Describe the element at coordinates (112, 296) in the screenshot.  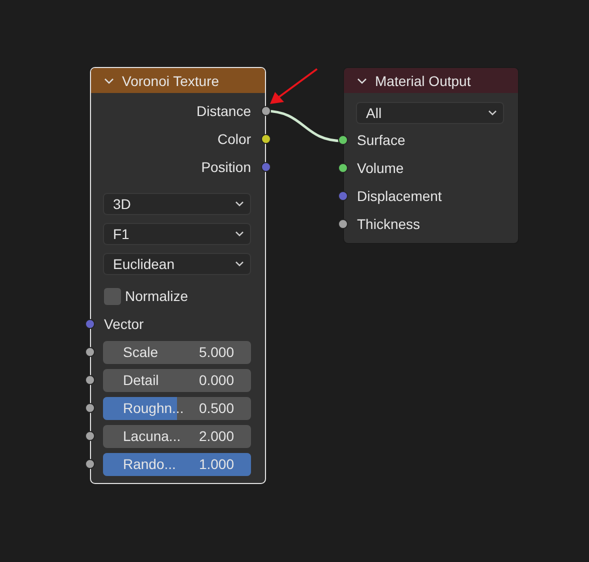
I see `checkbox` at that location.